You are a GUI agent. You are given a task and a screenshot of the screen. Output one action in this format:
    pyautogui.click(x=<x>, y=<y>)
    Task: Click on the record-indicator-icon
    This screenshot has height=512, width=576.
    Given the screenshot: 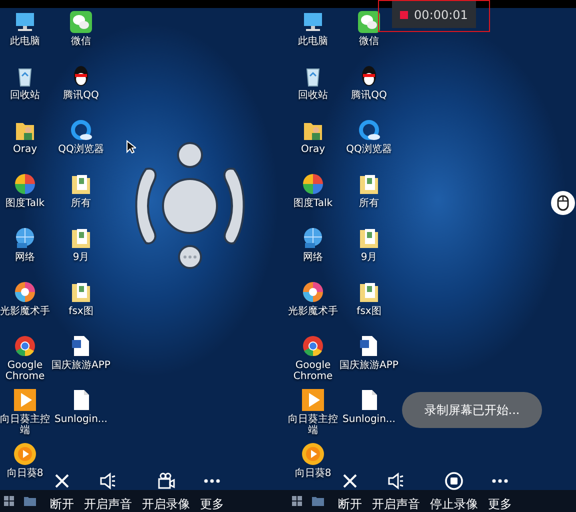 What is the action you would take?
    pyautogui.click(x=404, y=14)
    